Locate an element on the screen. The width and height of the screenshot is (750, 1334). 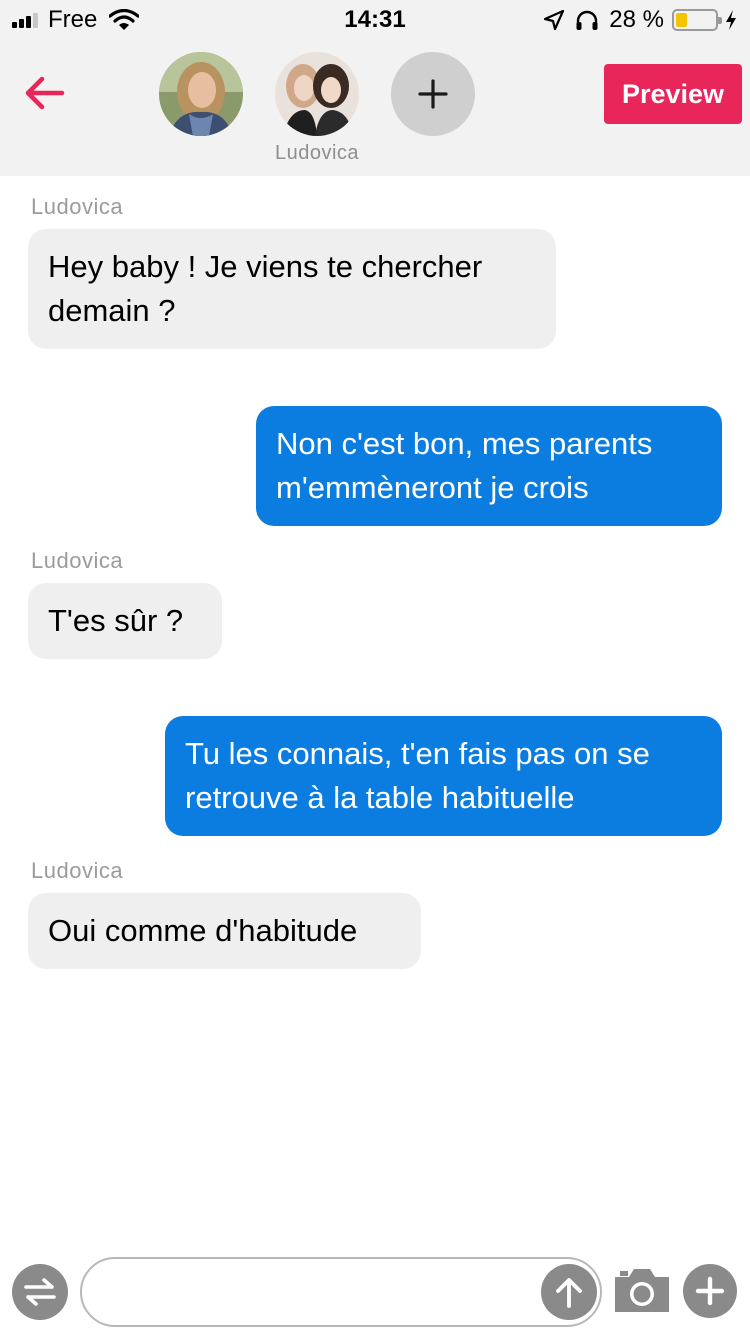
charging-icon is located at coordinates (731, 20).